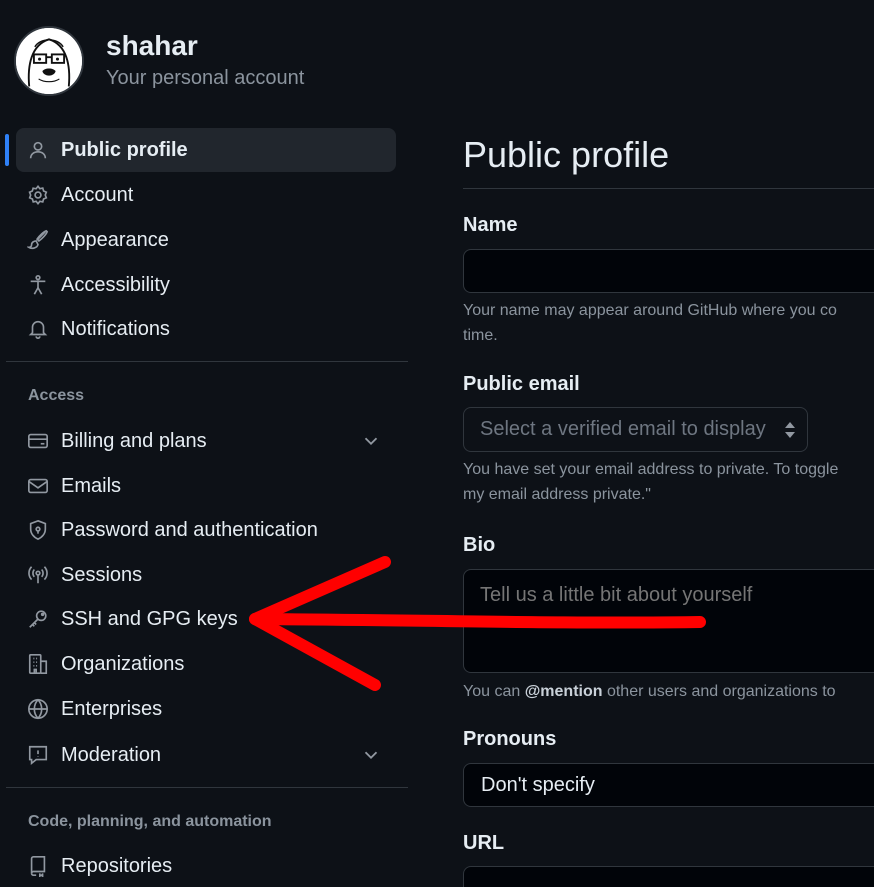  I want to click on accessibility-icon, so click(38, 285).